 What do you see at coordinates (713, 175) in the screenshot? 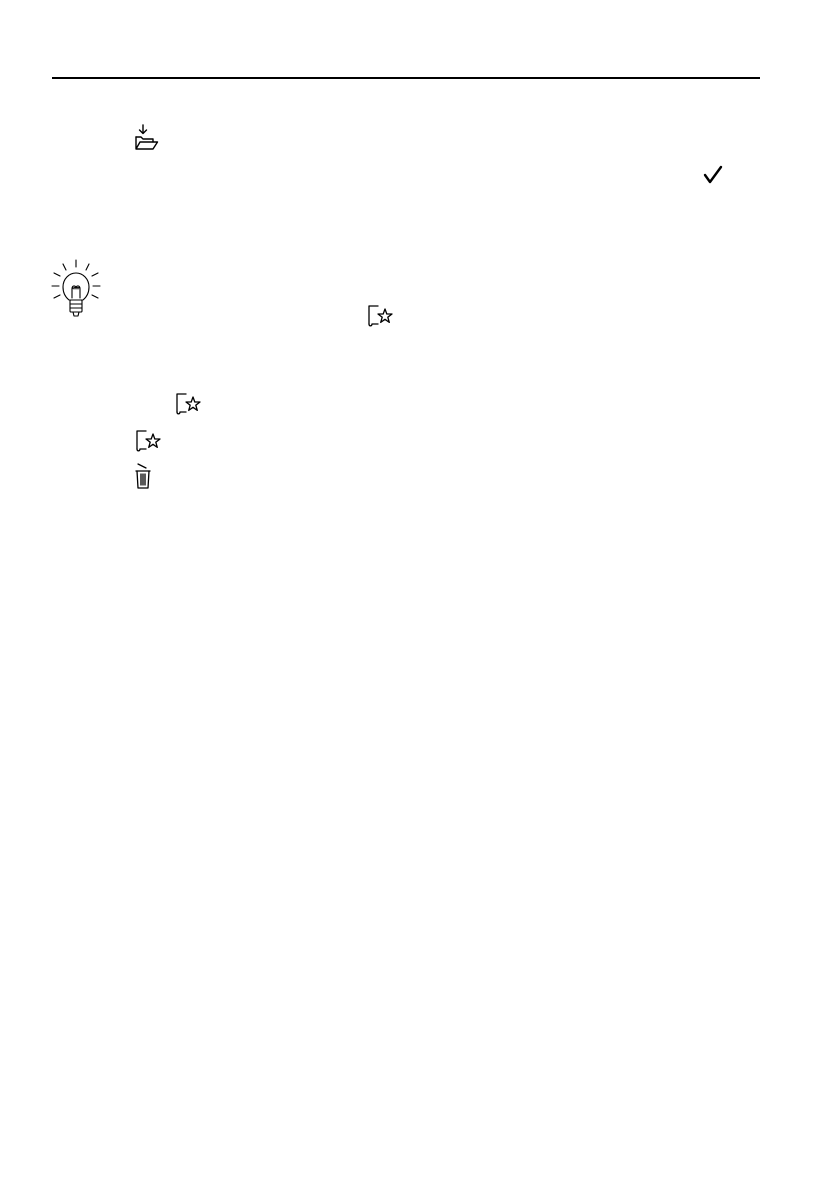
I see `checkmark-icon` at bounding box center [713, 175].